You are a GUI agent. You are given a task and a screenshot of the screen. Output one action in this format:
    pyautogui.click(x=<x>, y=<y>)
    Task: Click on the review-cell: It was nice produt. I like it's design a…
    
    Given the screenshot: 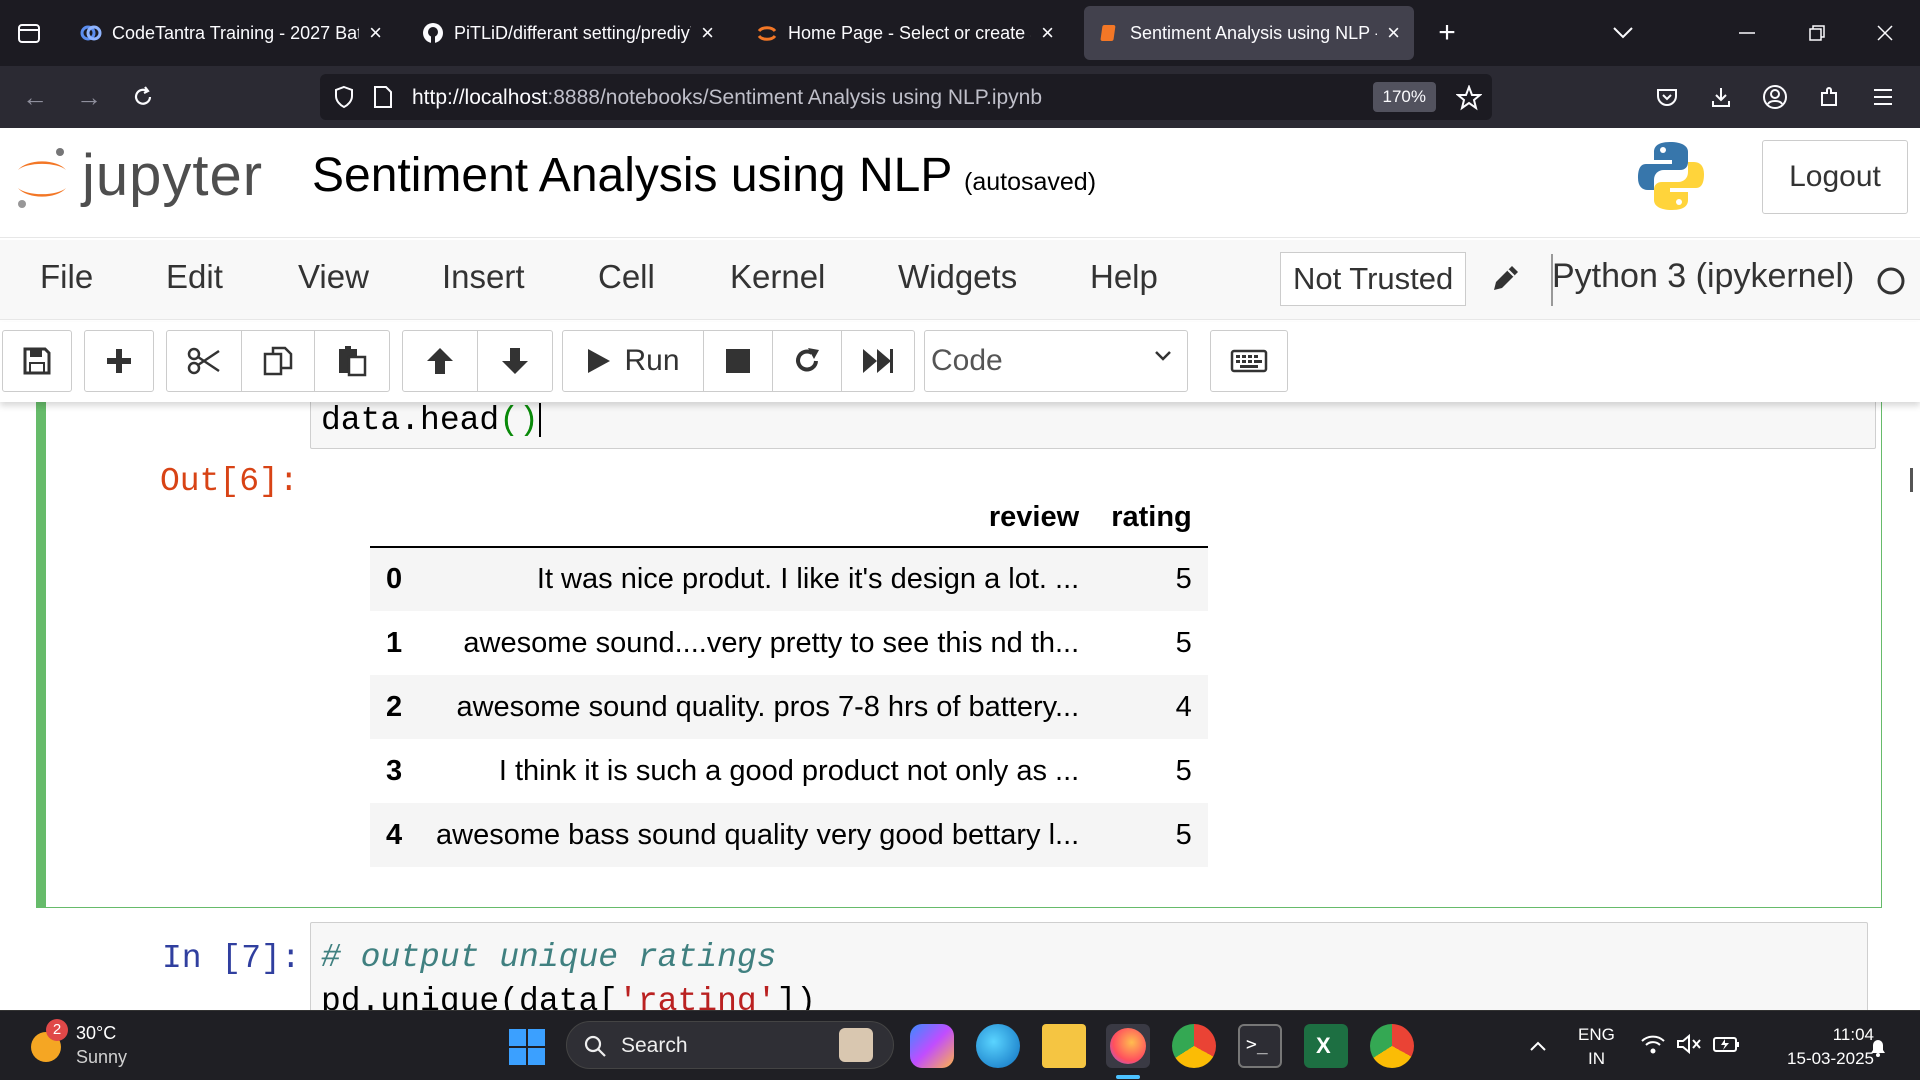 What is the action you would take?
    pyautogui.click(x=808, y=579)
    